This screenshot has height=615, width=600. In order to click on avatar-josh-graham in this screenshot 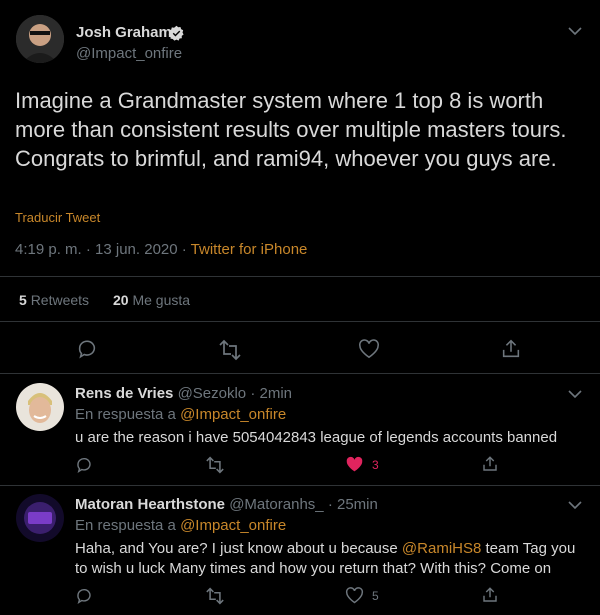, I will do `click(40, 39)`.